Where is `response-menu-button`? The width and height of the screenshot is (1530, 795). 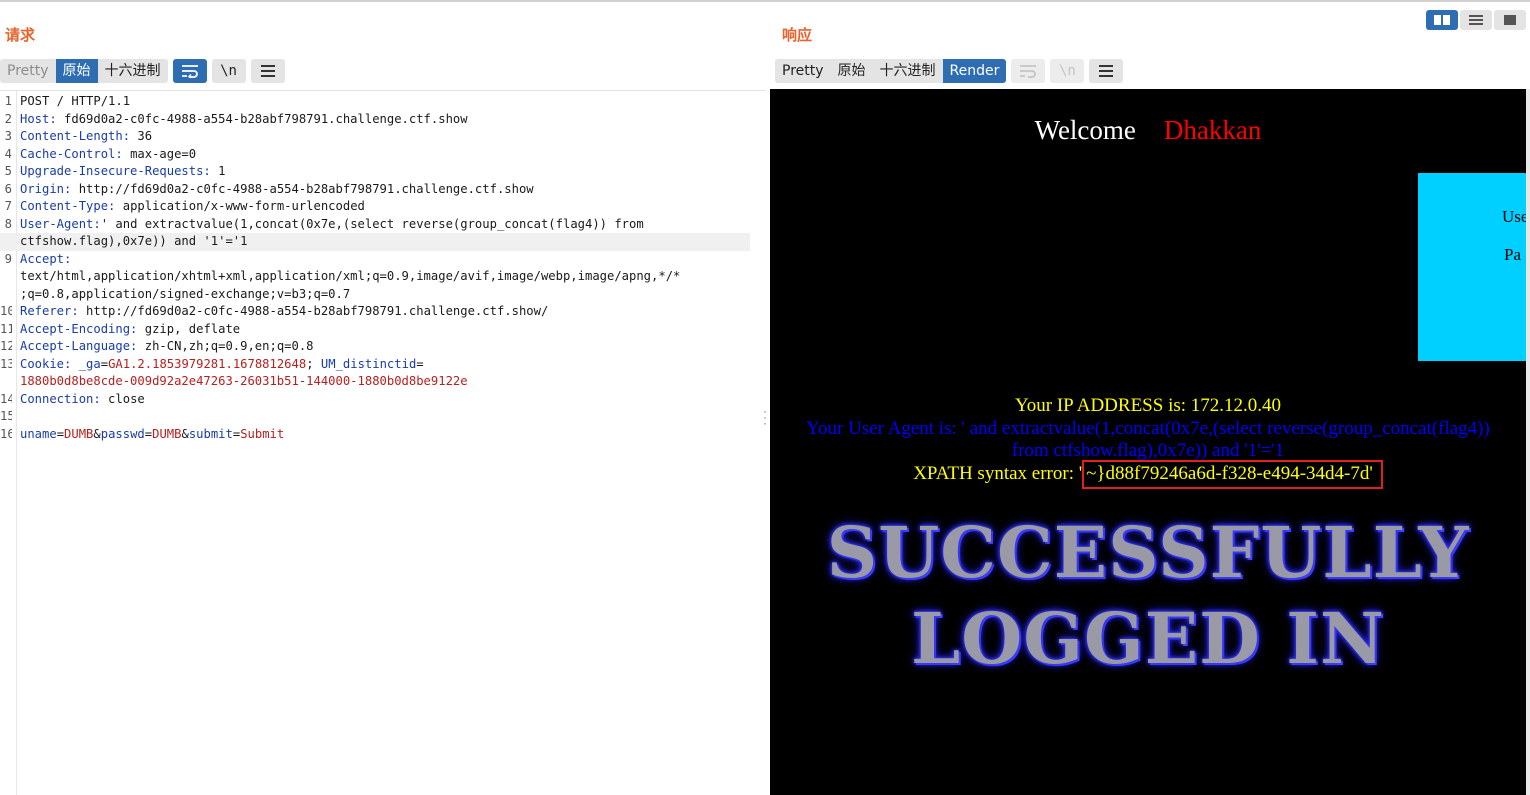
response-menu-button is located at coordinates (1106, 71).